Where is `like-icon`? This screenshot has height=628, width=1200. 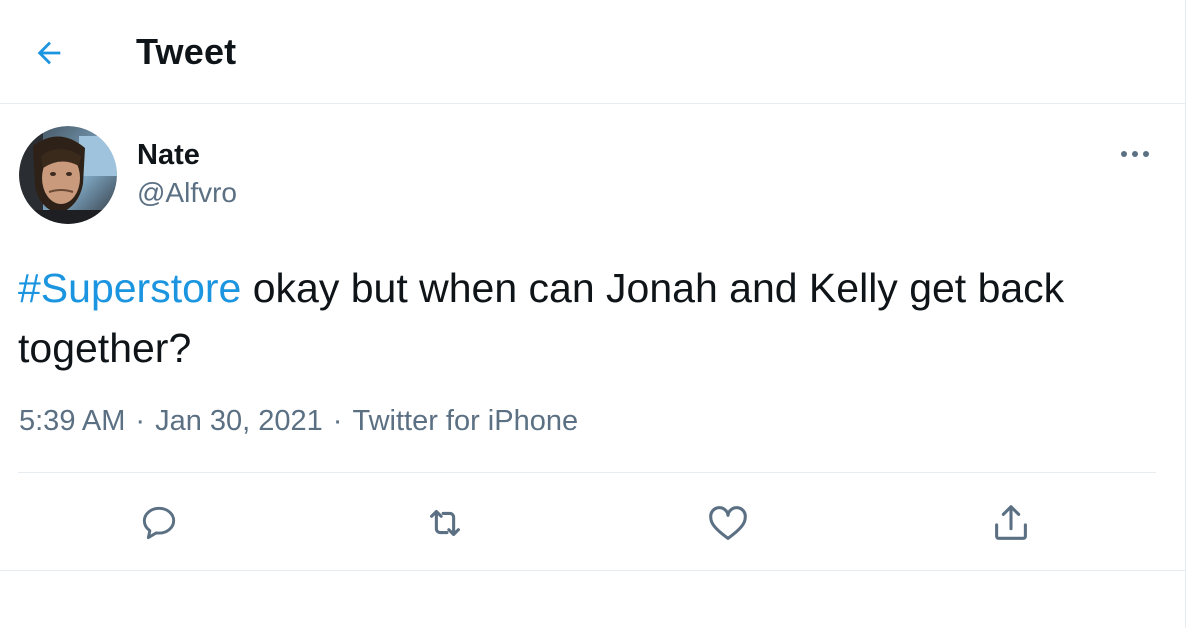 like-icon is located at coordinates (728, 523).